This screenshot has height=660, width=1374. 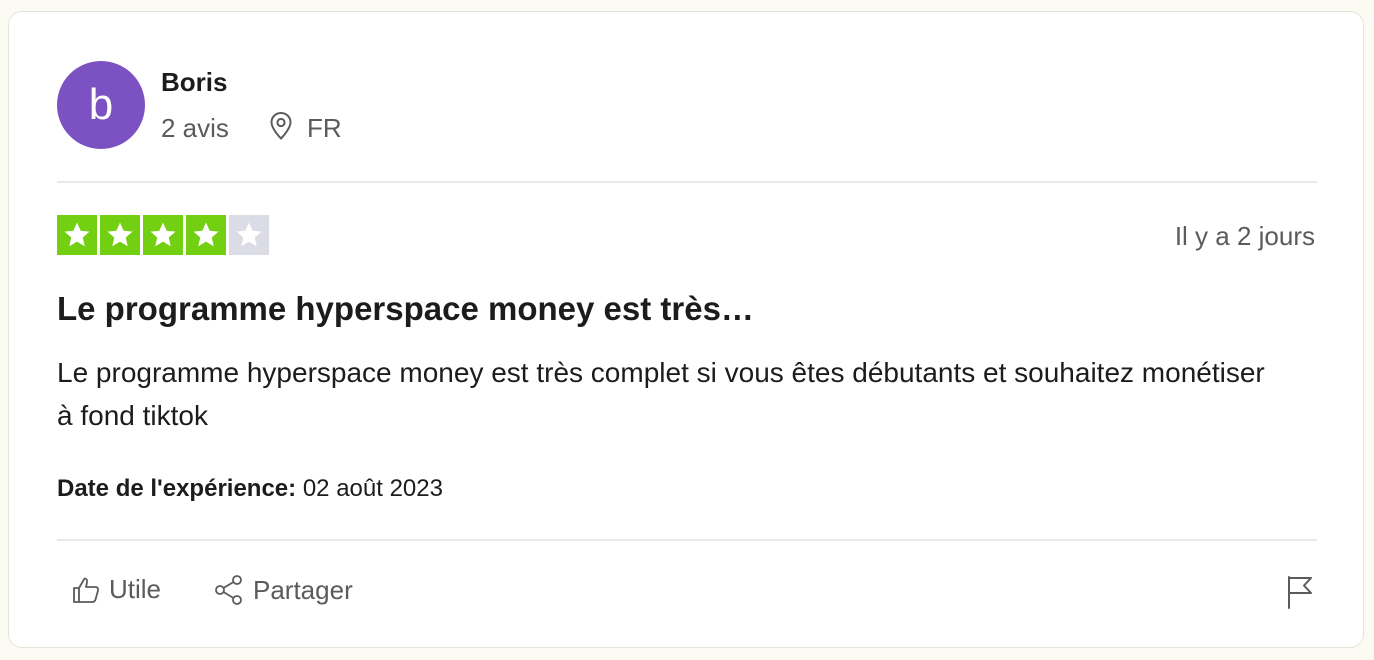 I want to click on star-empty, so click(x=249, y=235).